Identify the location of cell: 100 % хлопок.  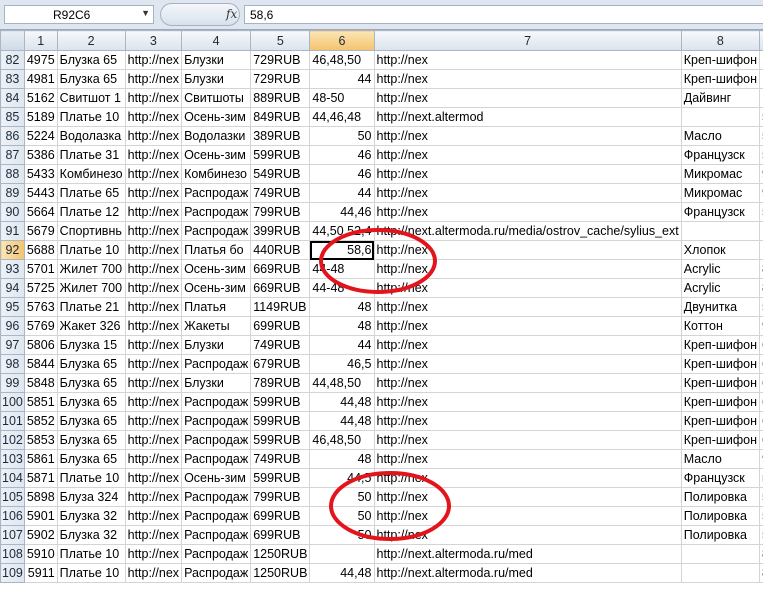
(761, 250).